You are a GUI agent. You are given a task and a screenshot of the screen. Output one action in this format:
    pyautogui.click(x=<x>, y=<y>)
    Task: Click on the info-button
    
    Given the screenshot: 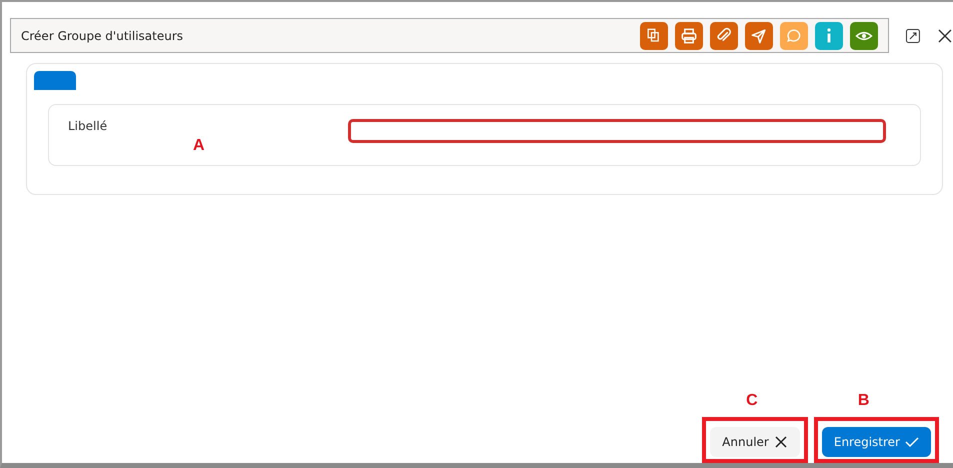 What is the action you would take?
    pyautogui.click(x=829, y=36)
    